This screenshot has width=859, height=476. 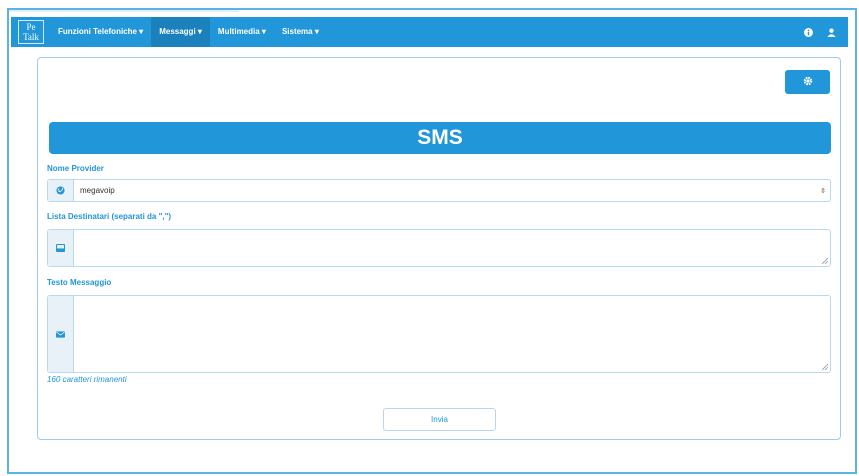 I want to click on inbox-icon, so click(x=60, y=248).